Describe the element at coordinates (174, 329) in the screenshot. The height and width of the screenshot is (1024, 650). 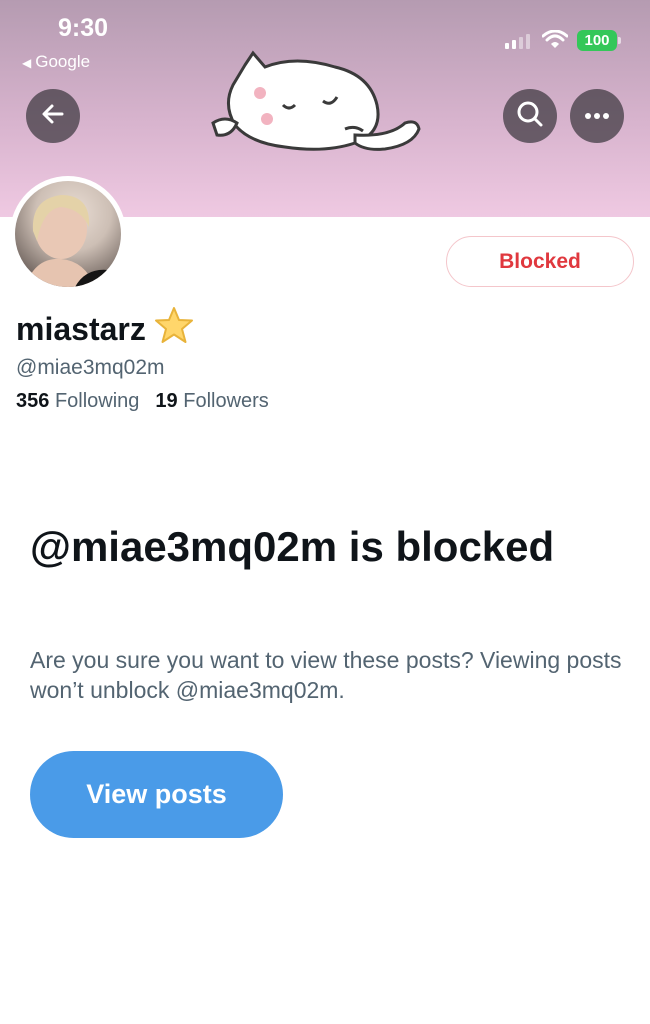
I see `star-badge-icon` at that location.